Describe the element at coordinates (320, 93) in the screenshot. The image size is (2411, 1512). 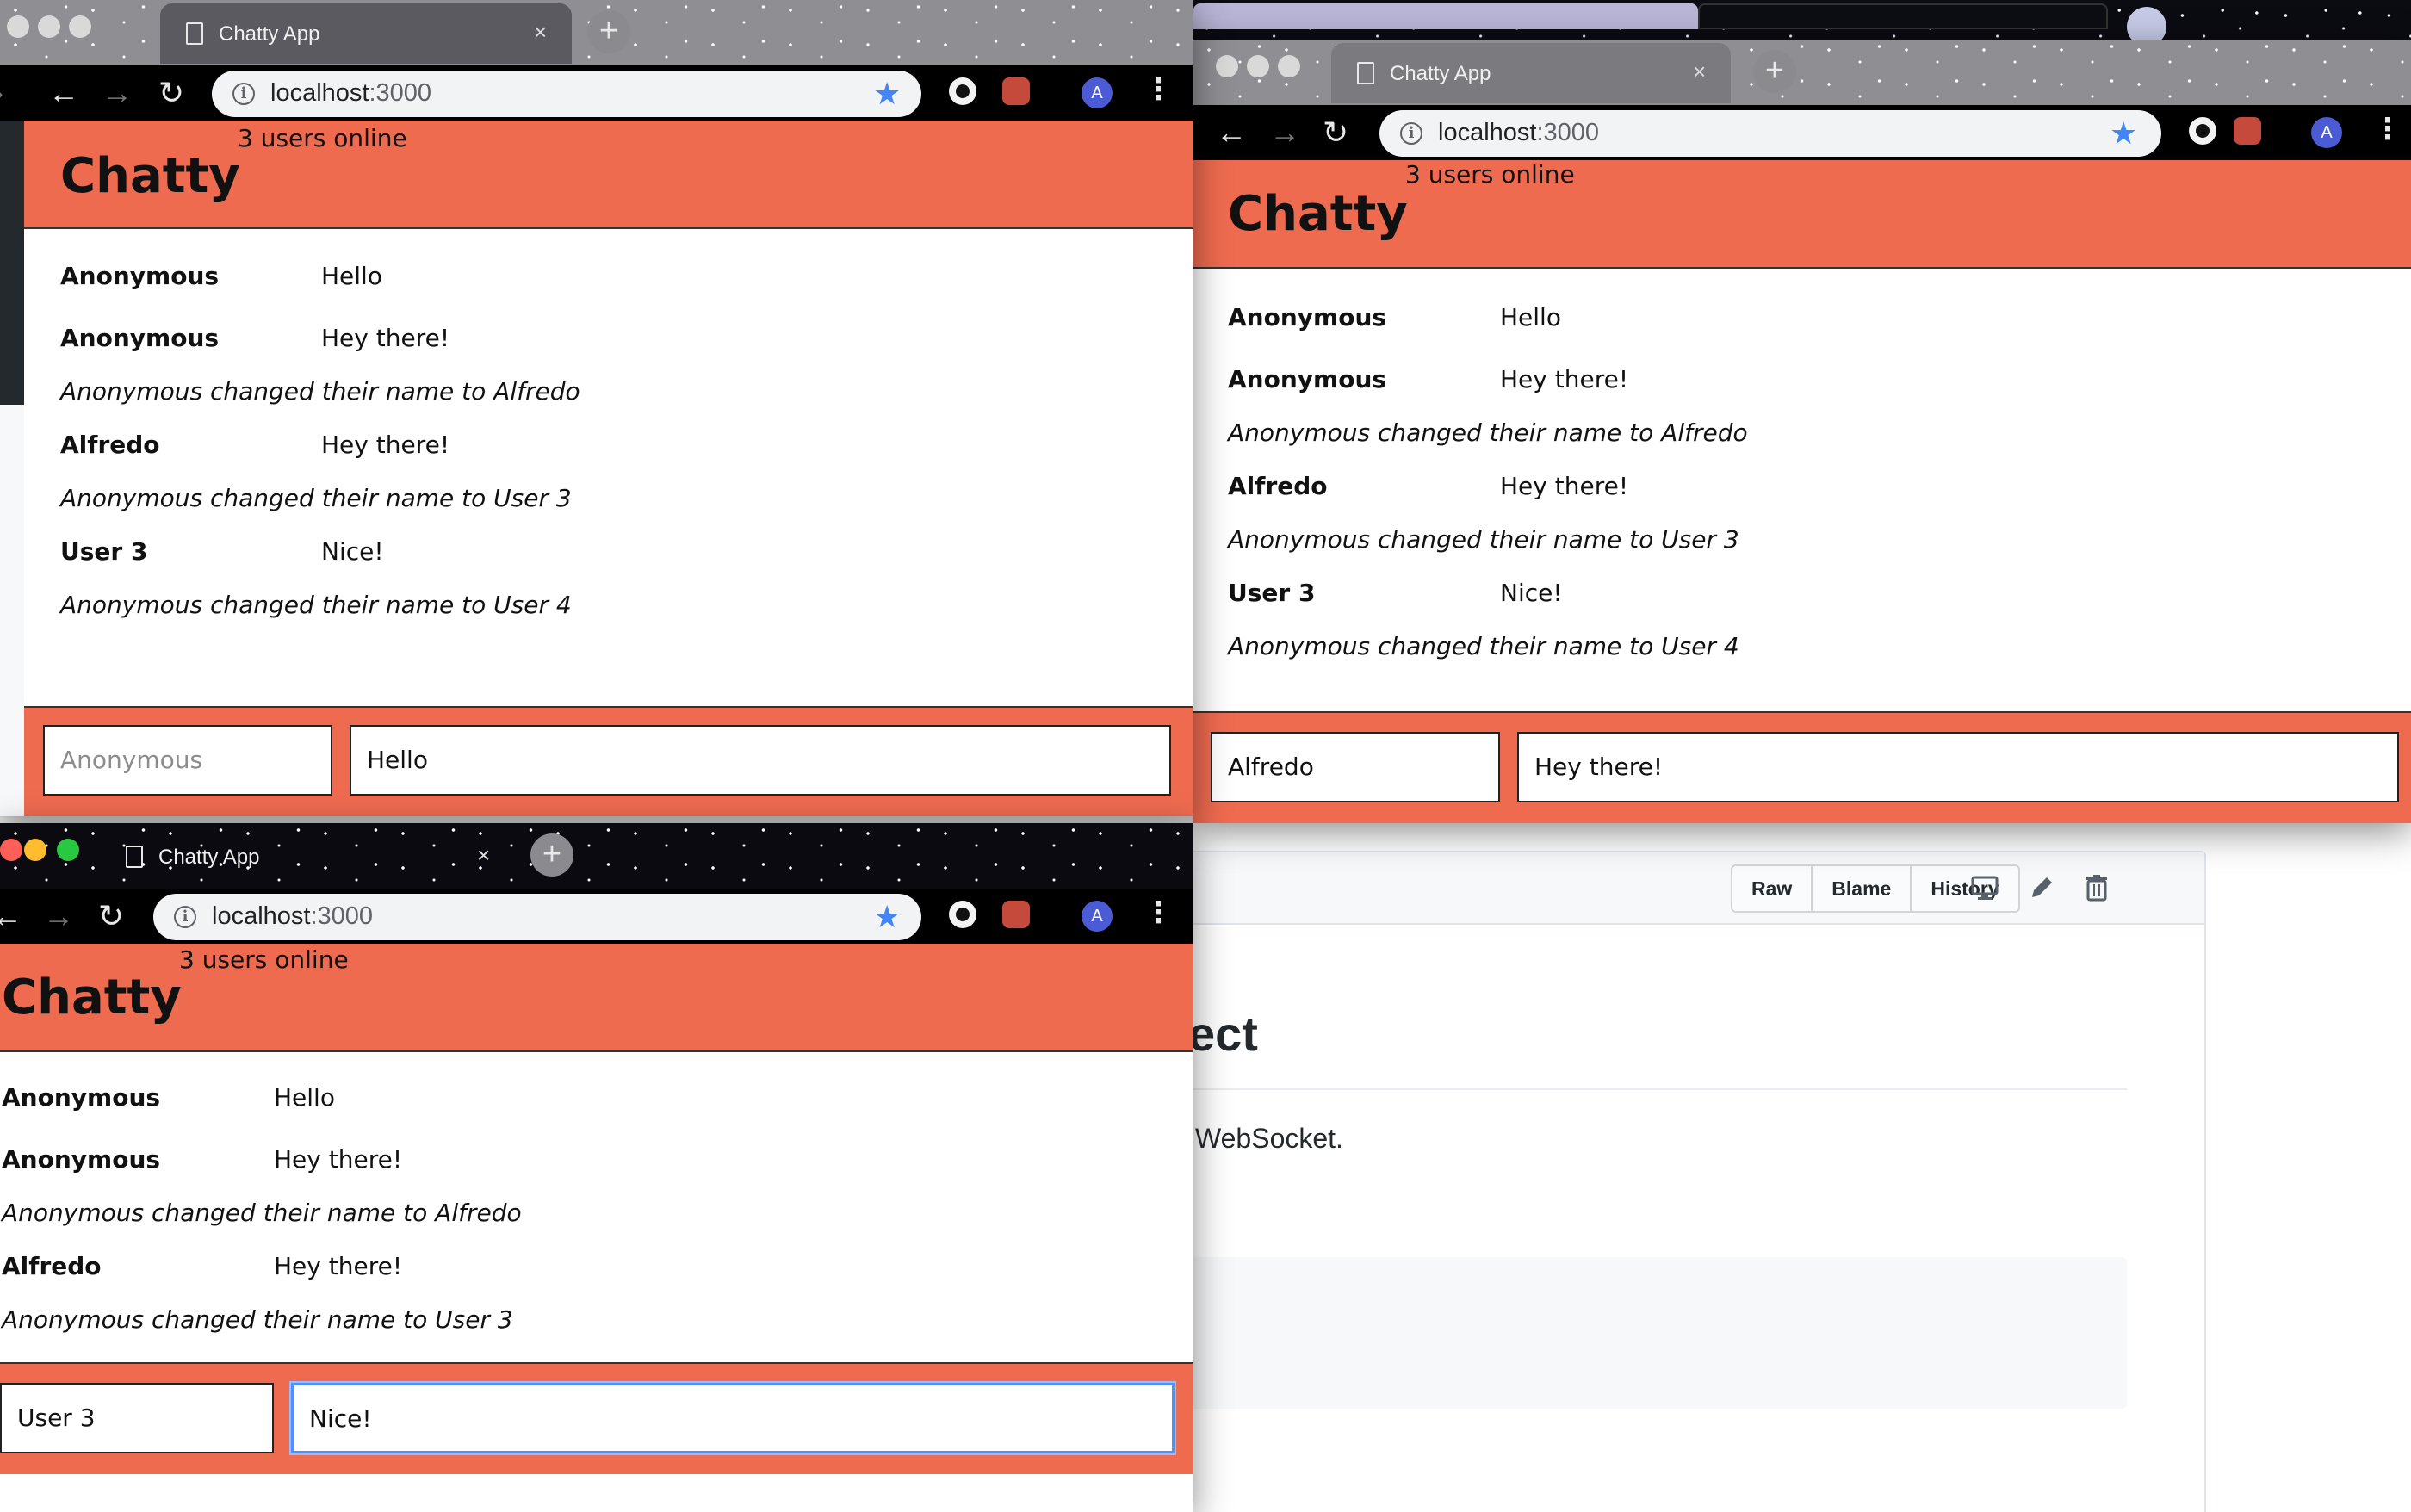
I see `url-host: localhost` at that location.